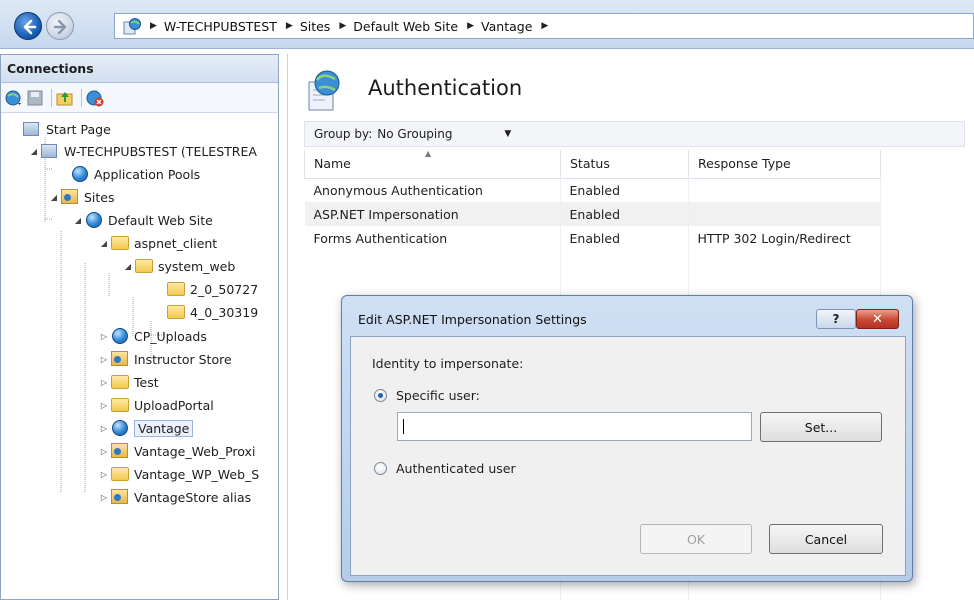 The image size is (974, 600). What do you see at coordinates (135, 174) in the screenshot?
I see `tree-item-application-pools: Application Pools` at bounding box center [135, 174].